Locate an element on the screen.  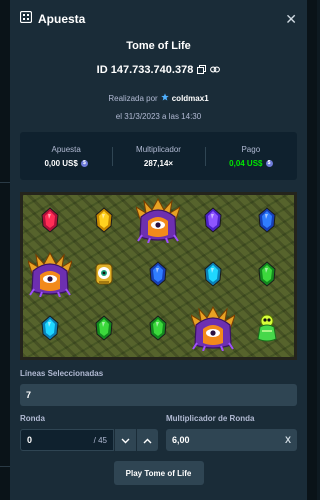
round-prev-button is located at coordinates (125, 440).